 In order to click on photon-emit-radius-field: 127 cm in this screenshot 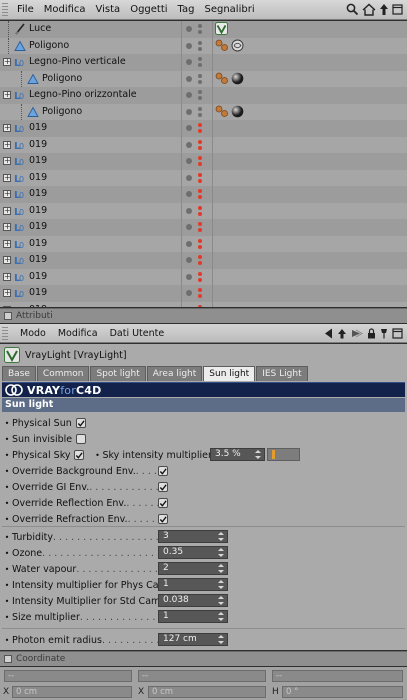, I will do `click(193, 639)`.